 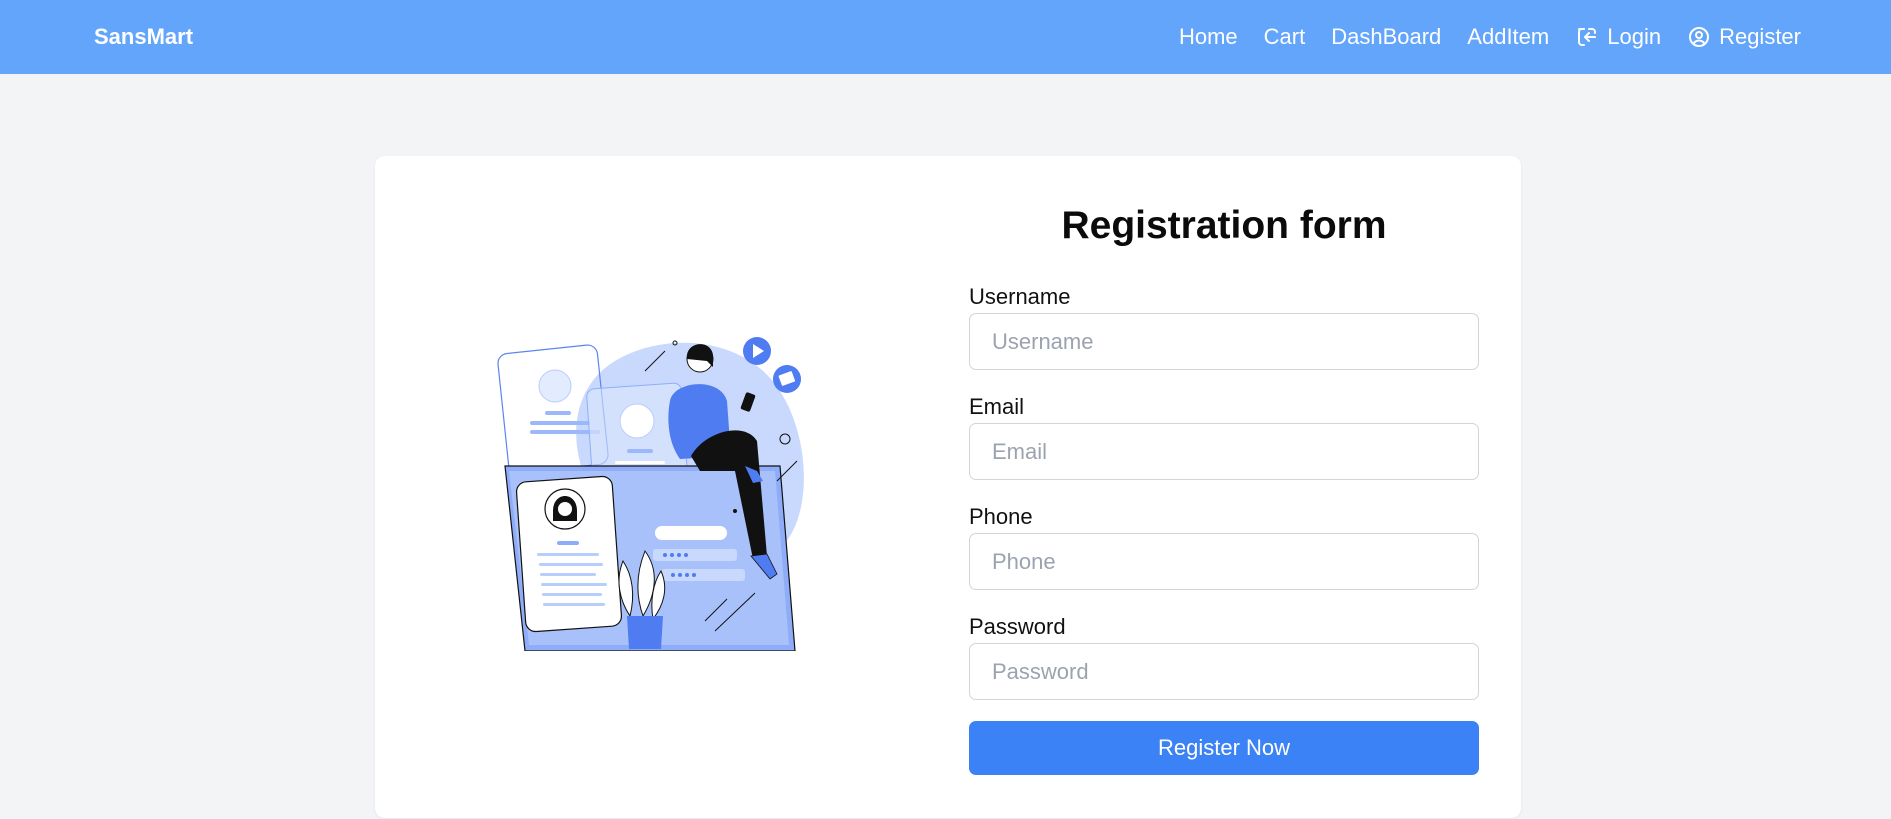 I want to click on phone-input, so click(x=1224, y=561).